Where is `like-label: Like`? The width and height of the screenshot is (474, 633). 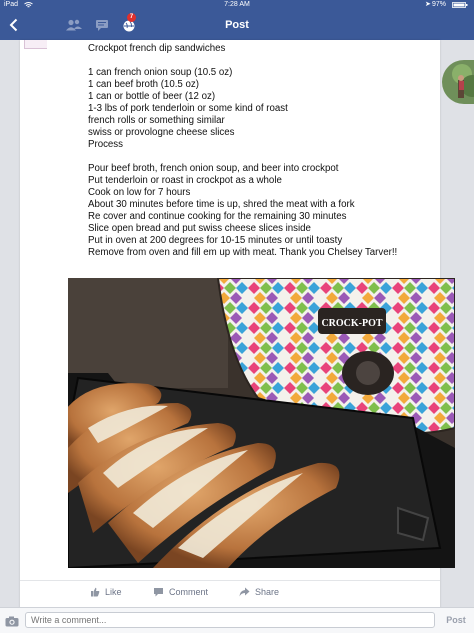
like-label: Like is located at coordinates (113, 592).